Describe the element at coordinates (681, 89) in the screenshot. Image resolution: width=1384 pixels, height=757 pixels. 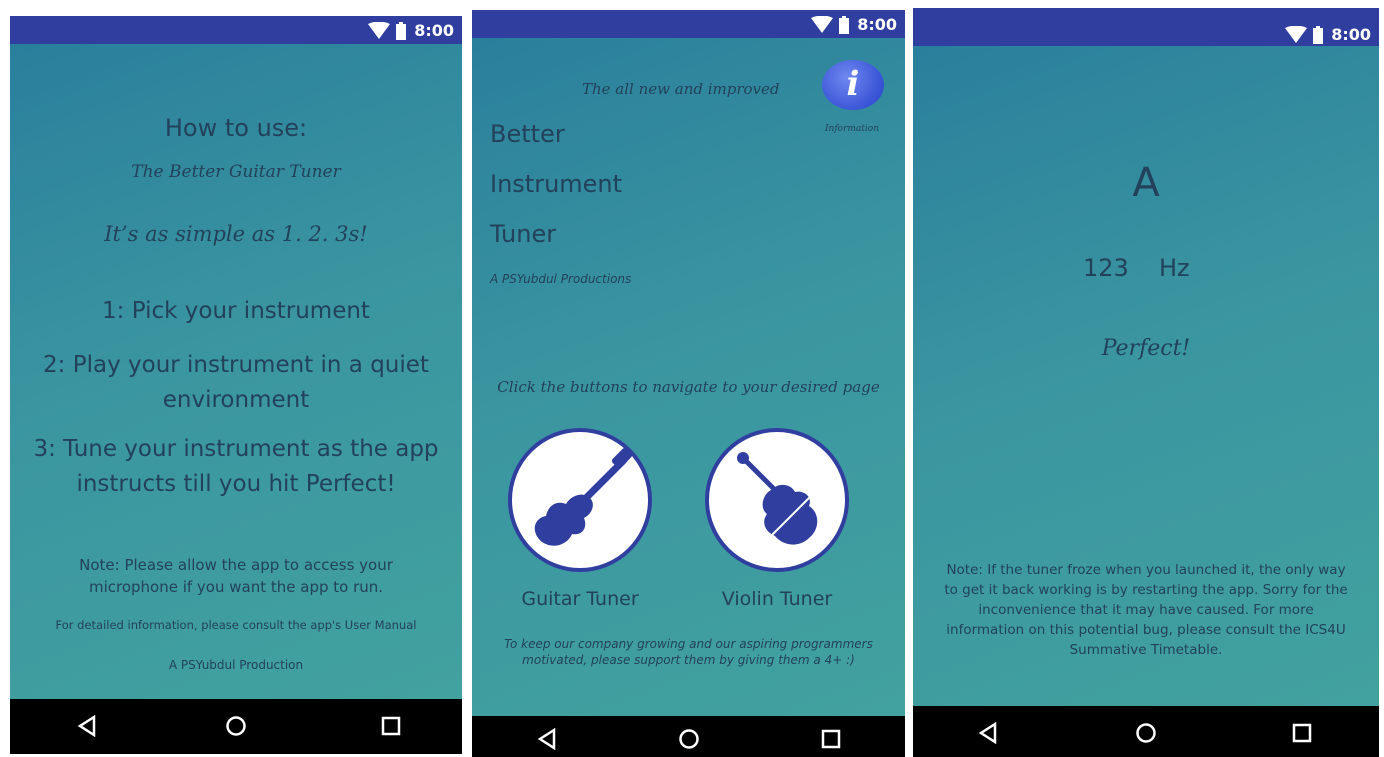
I see `tagline: The all new and improved` at that location.